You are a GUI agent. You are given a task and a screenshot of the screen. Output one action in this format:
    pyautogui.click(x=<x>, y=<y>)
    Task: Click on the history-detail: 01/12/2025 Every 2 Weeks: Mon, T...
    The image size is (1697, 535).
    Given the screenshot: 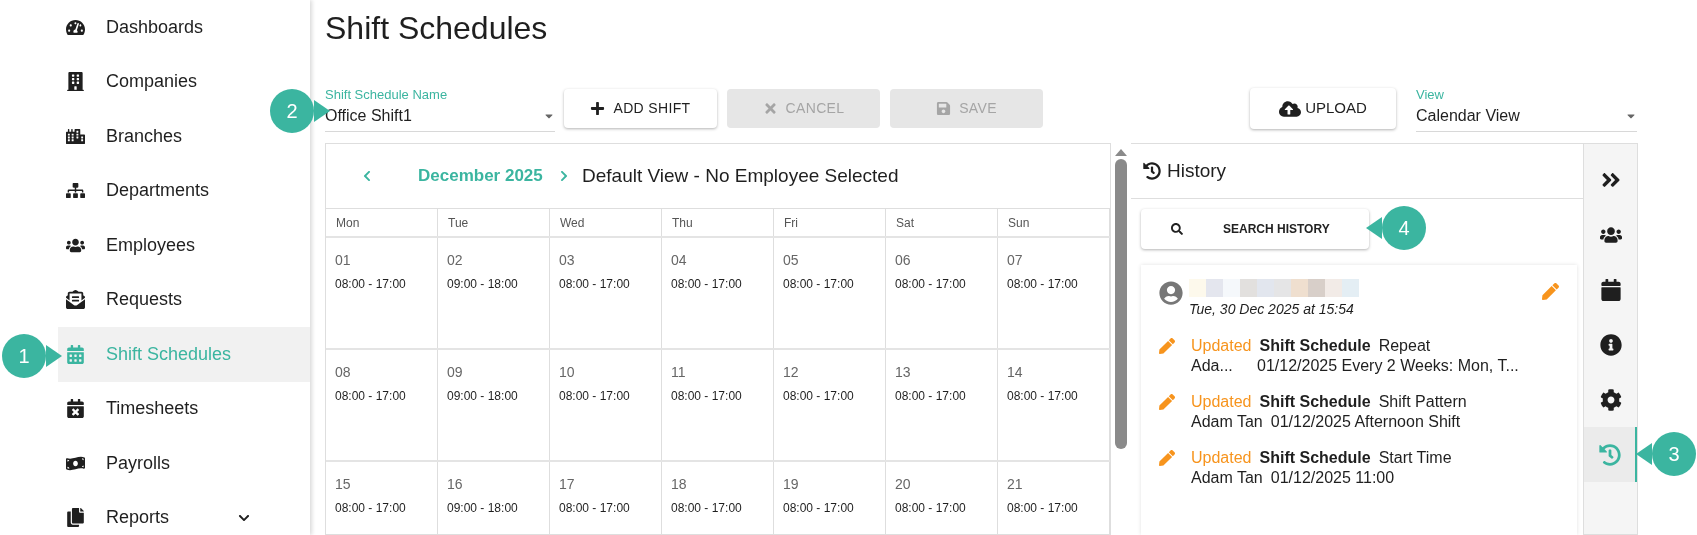 What is the action you would take?
    pyautogui.click(x=1388, y=366)
    